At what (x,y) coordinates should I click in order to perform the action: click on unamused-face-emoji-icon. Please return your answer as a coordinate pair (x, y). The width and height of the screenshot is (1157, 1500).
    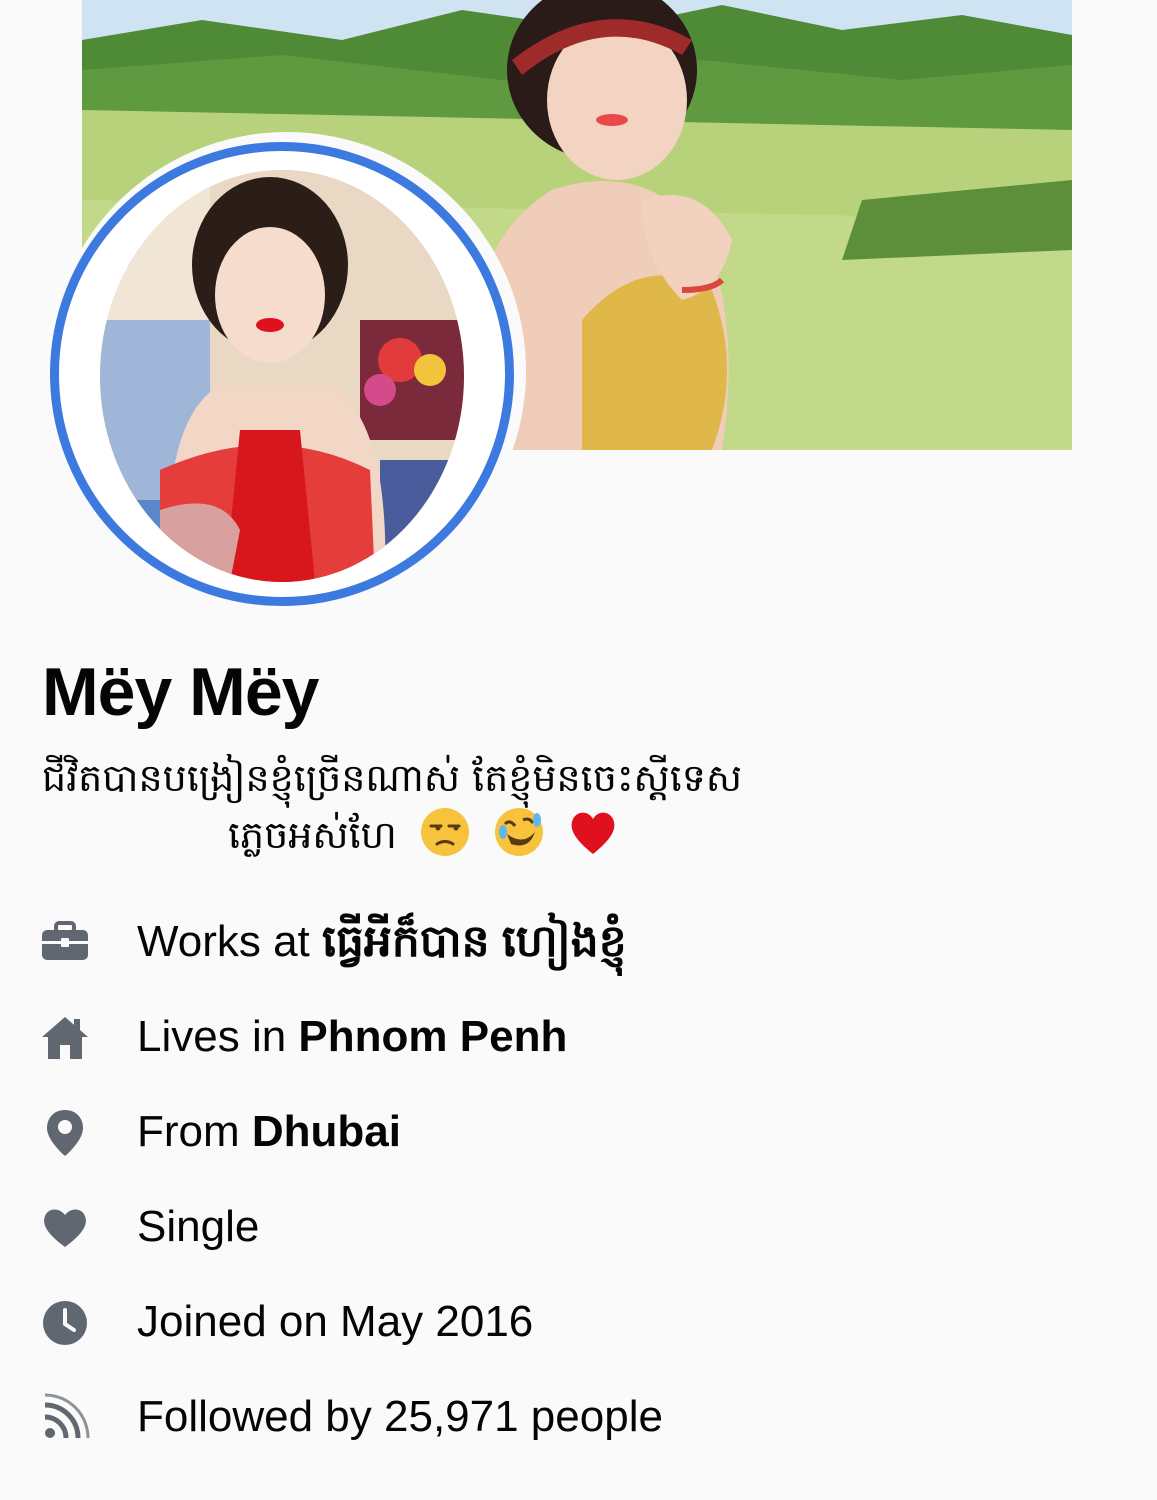
    Looking at the image, I should click on (444, 832).